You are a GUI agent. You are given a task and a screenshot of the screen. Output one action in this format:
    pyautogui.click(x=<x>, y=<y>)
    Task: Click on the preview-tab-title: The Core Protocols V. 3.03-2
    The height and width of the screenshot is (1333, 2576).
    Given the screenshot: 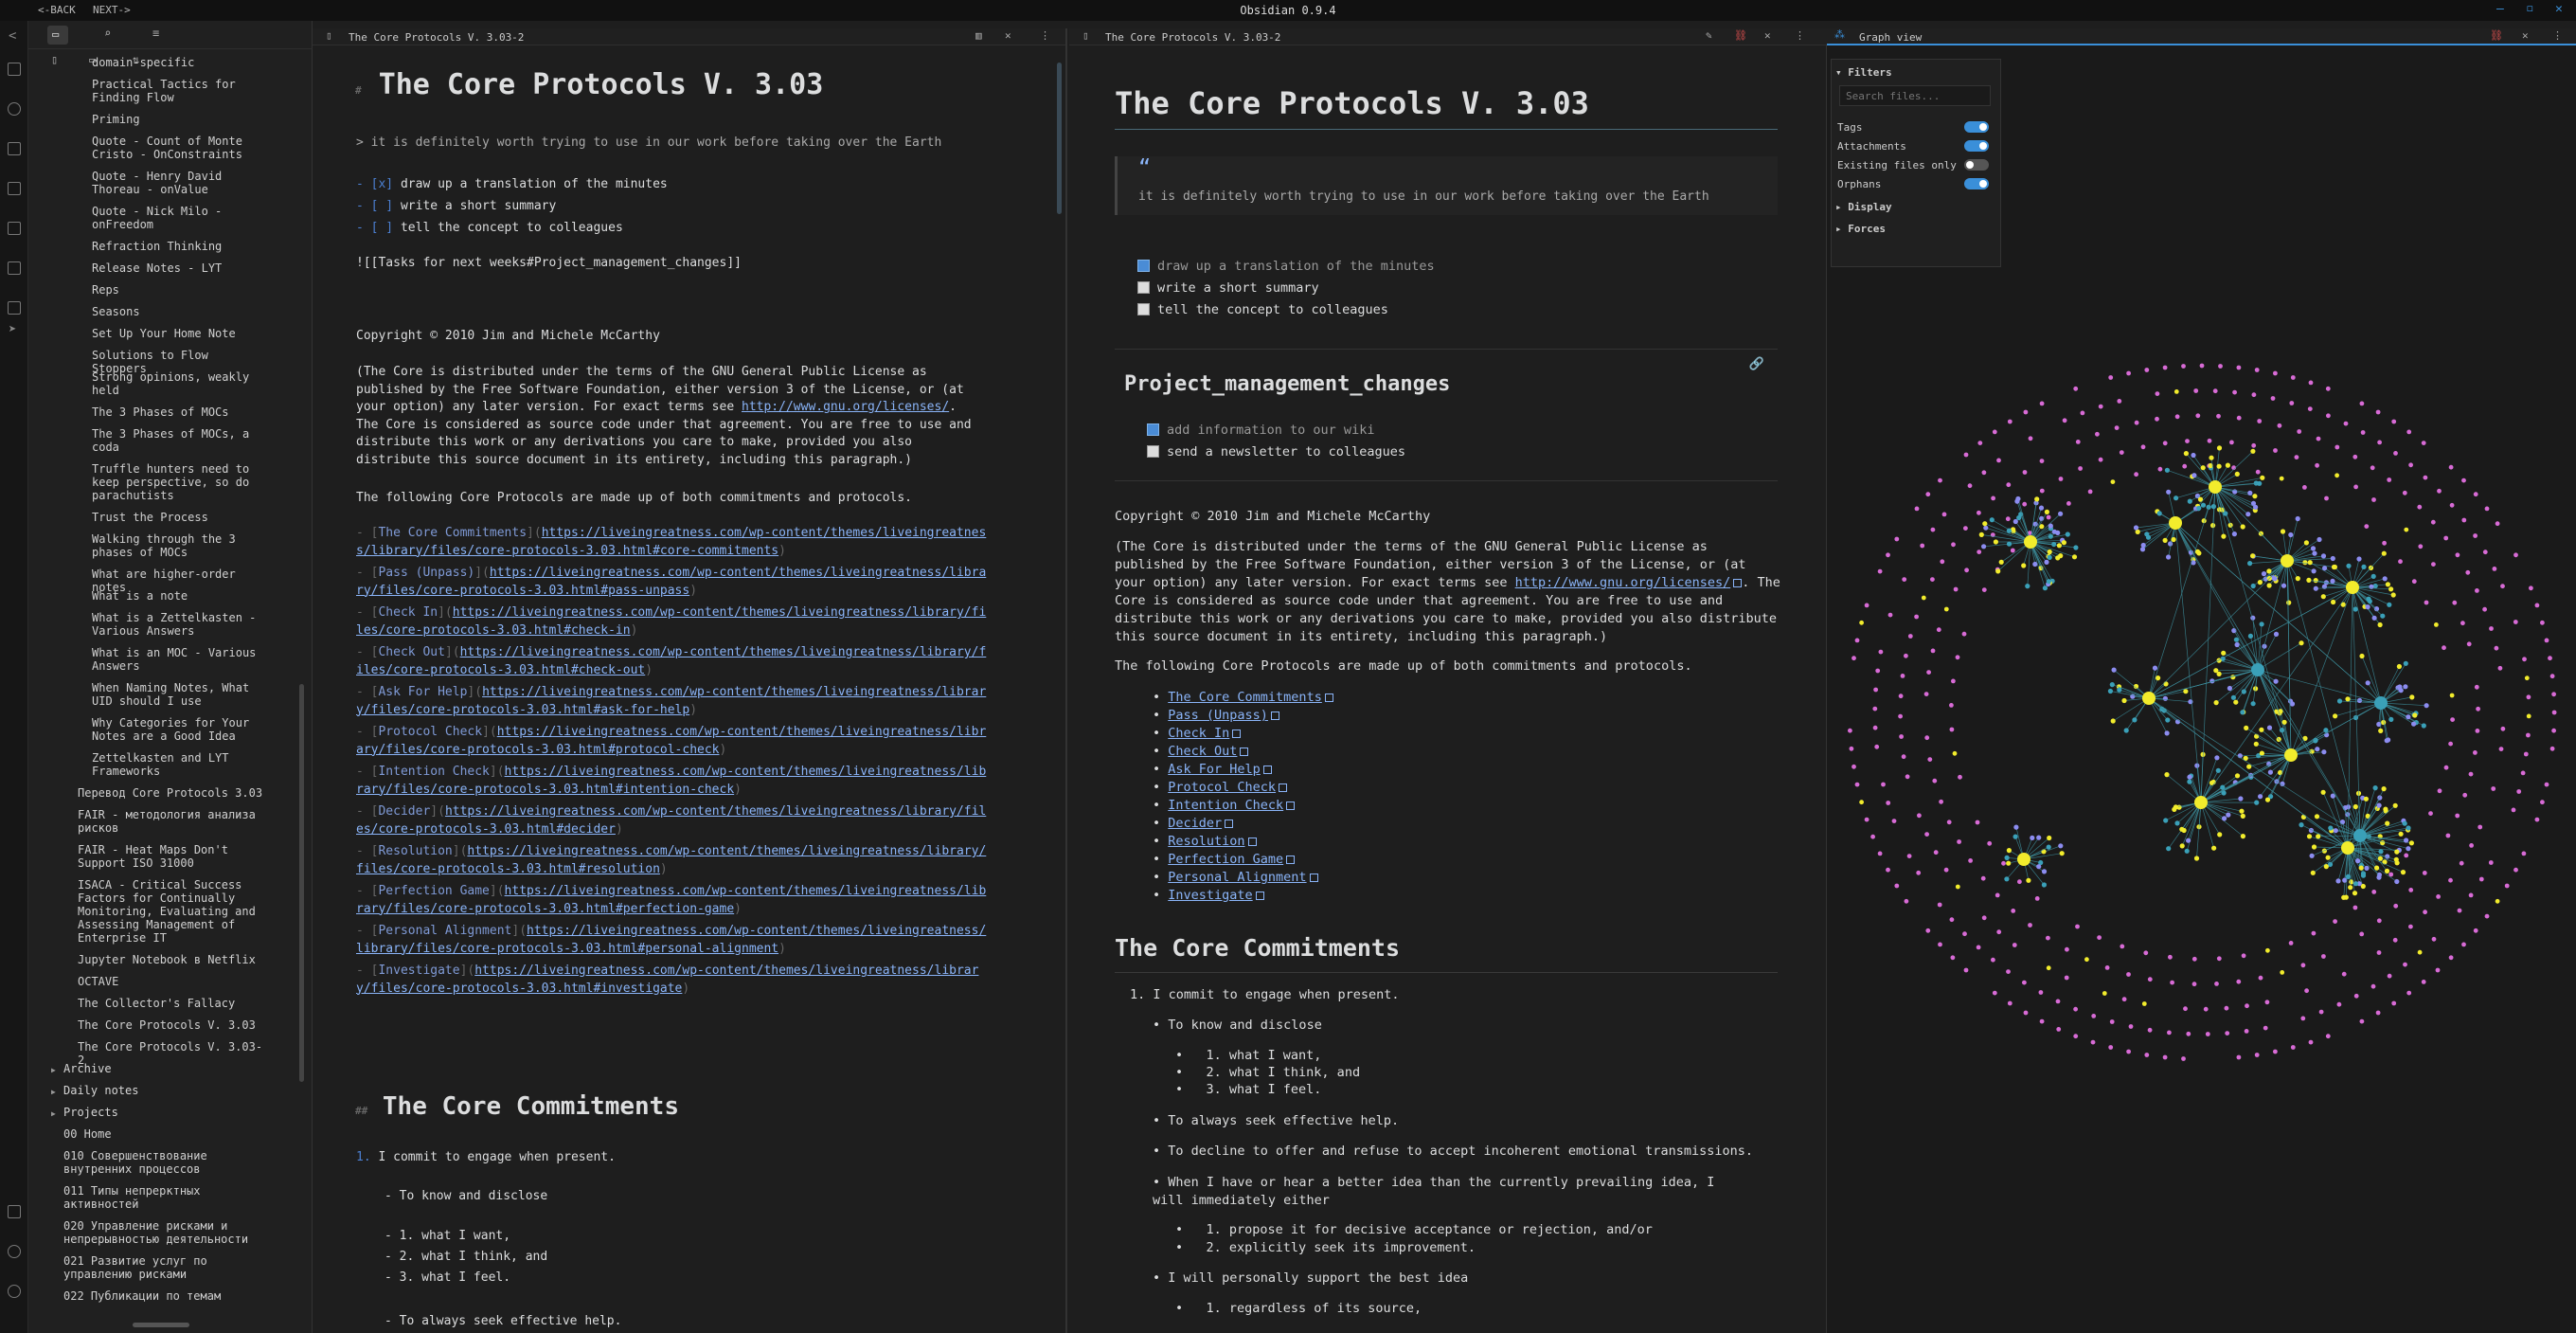 What is the action you would take?
    pyautogui.click(x=1192, y=37)
    